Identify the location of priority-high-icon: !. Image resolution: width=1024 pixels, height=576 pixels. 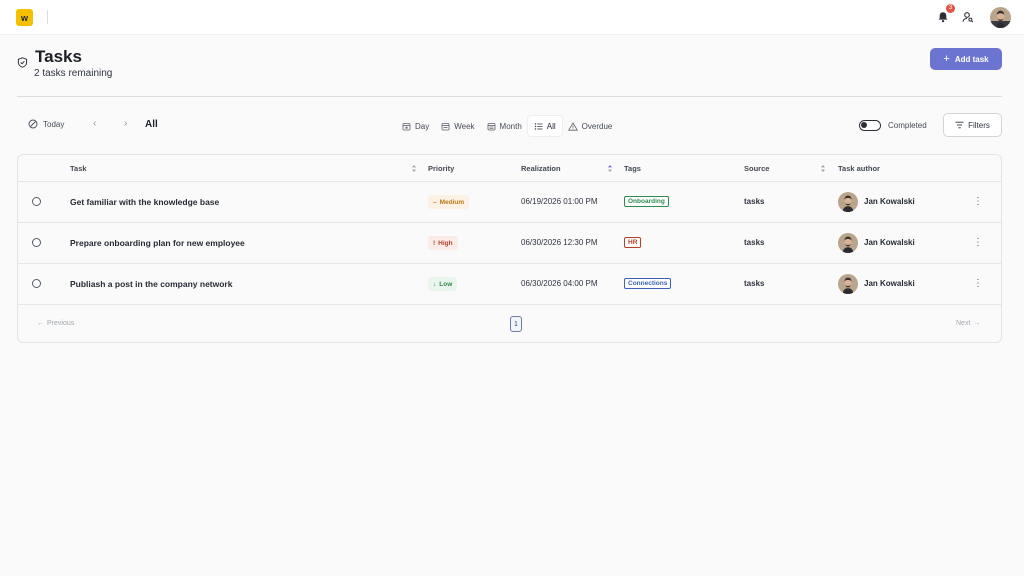
(434, 243).